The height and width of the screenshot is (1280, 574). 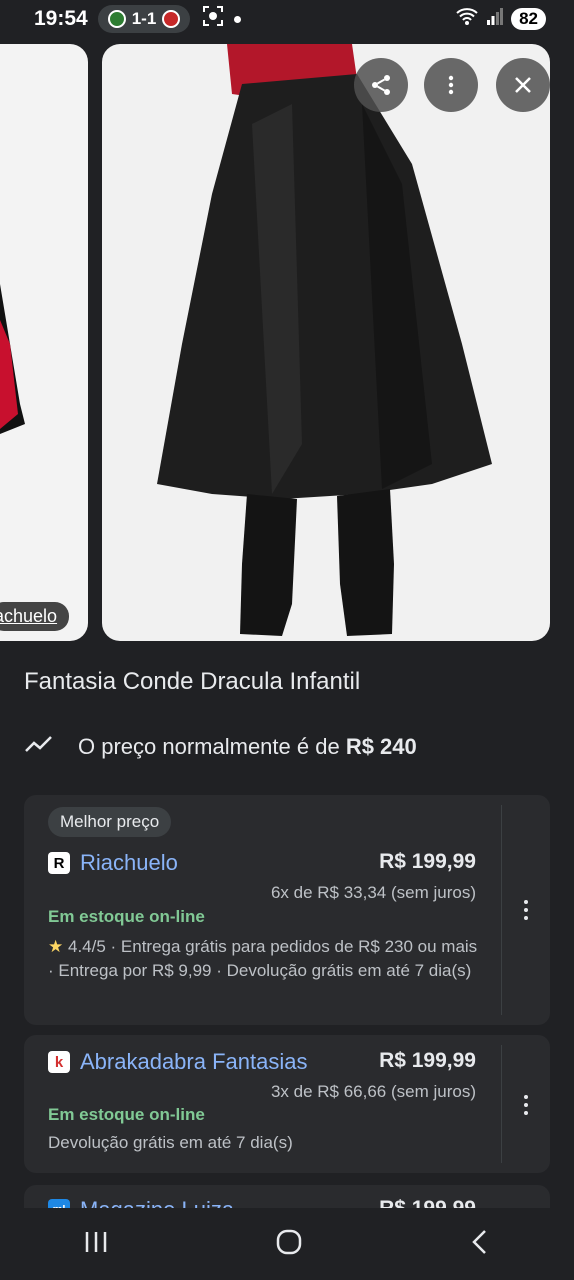 I want to click on store-name: k Abrakadabra Fantasias, so click(x=177, y=1062).